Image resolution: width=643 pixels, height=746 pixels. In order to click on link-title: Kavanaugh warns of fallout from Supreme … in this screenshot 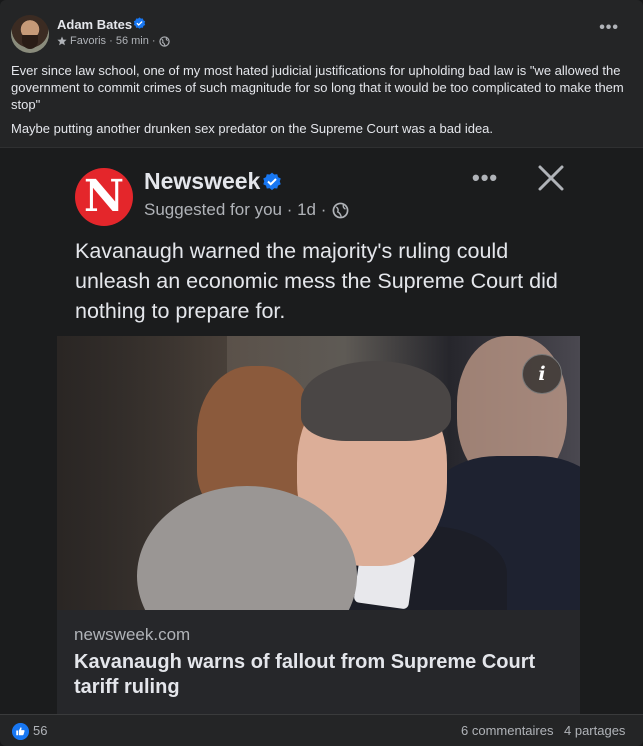, I will do `click(324, 675)`.